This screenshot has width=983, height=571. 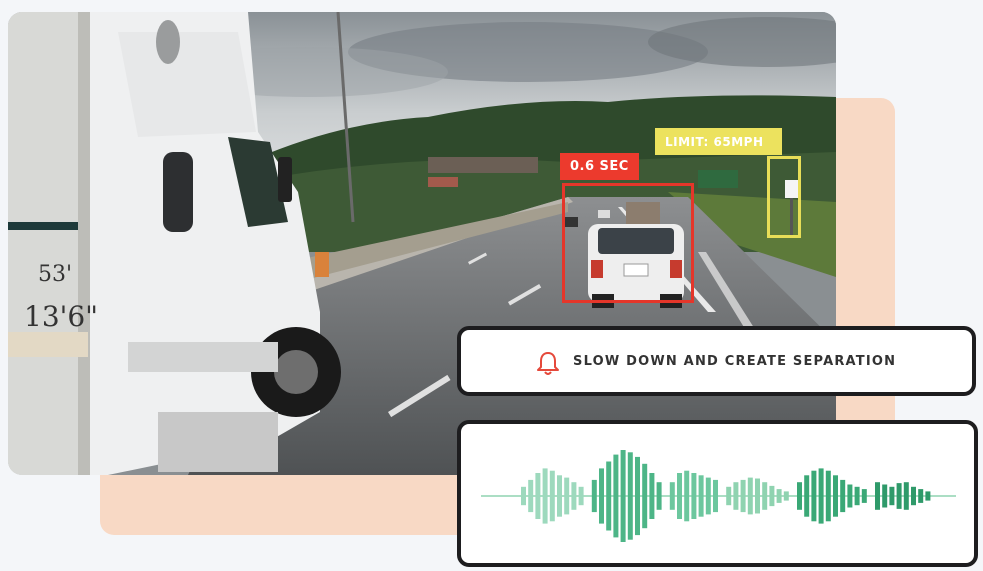 I want to click on audio-waveform, so click(x=718, y=496).